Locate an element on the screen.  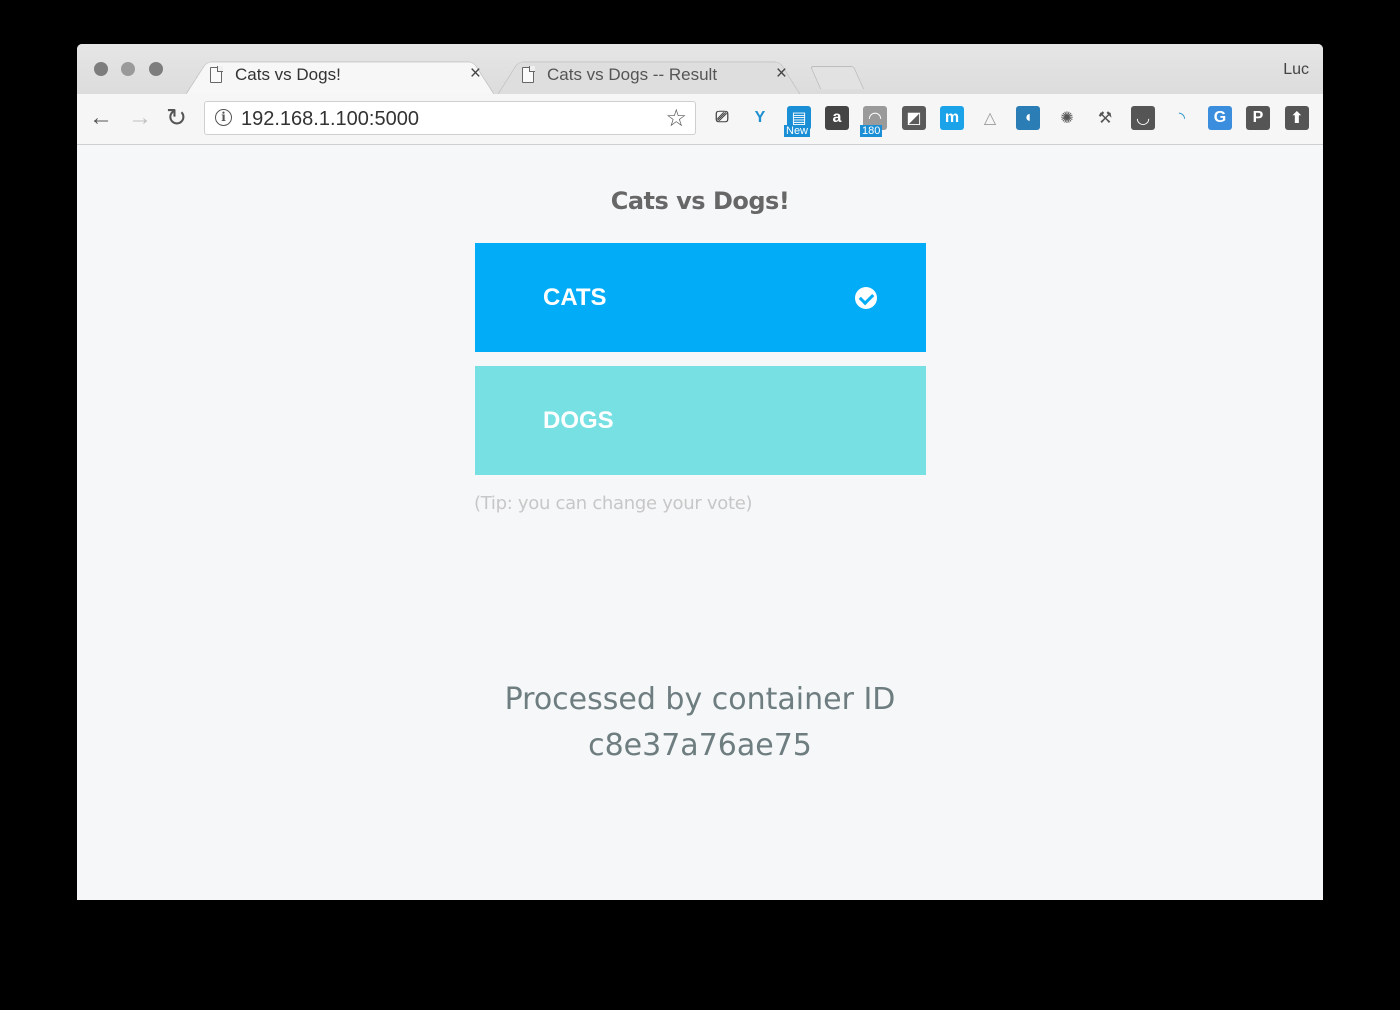
page-title: Cats vs Dogs! is located at coordinates (700, 201).